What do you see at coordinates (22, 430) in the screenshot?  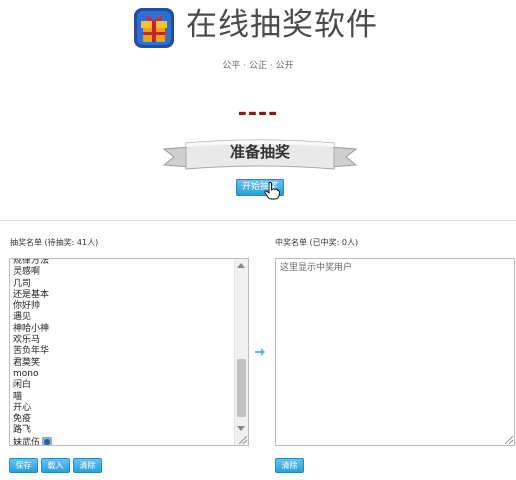 I see `candidate-name: 路飞` at bounding box center [22, 430].